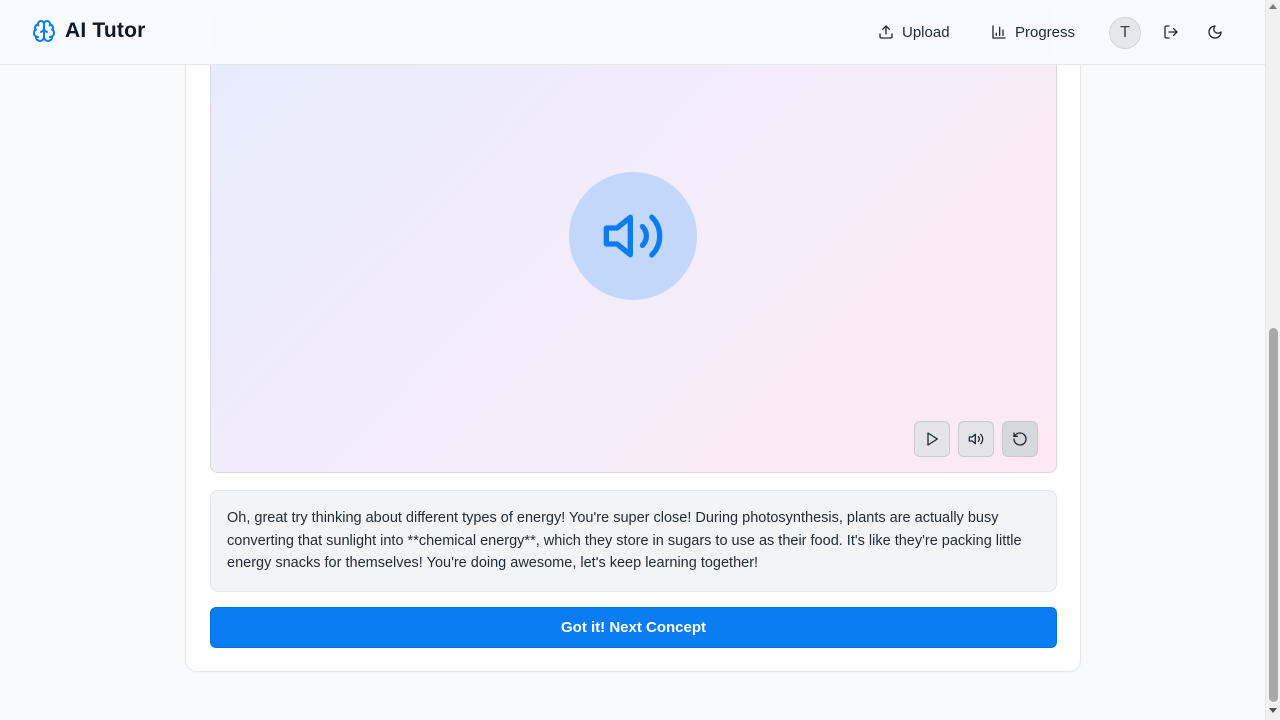 This screenshot has height=720, width=1280. I want to click on play-icon, so click(932, 439).